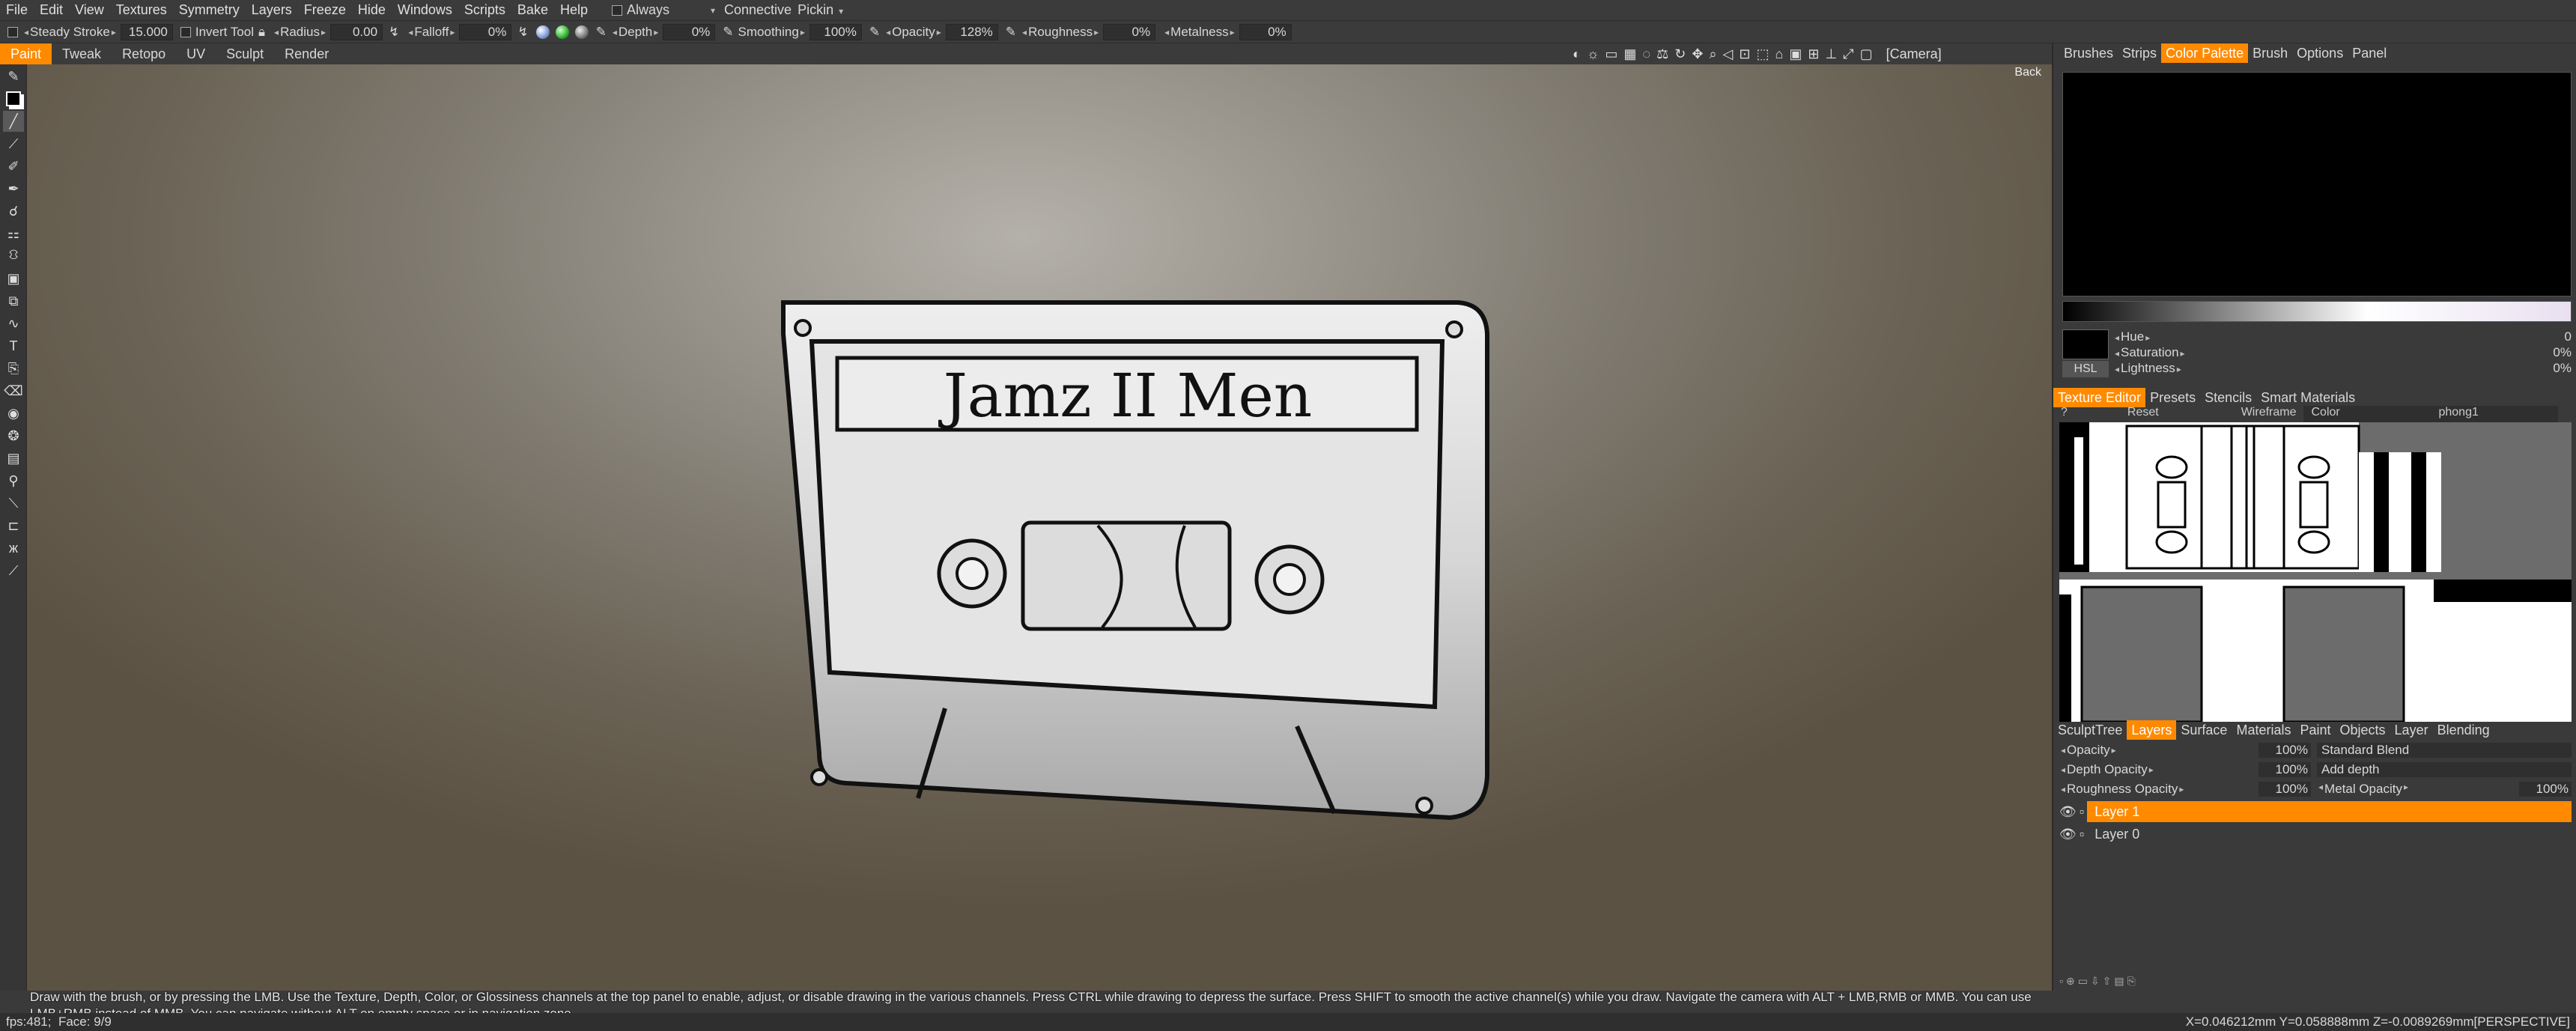 The height and width of the screenshot is (1031, 2576). What do you see at coordinates (821, 10) in the screenshot?
I see `pickin-dropdown: Pickin ▾` at bounding box center [821, 10].